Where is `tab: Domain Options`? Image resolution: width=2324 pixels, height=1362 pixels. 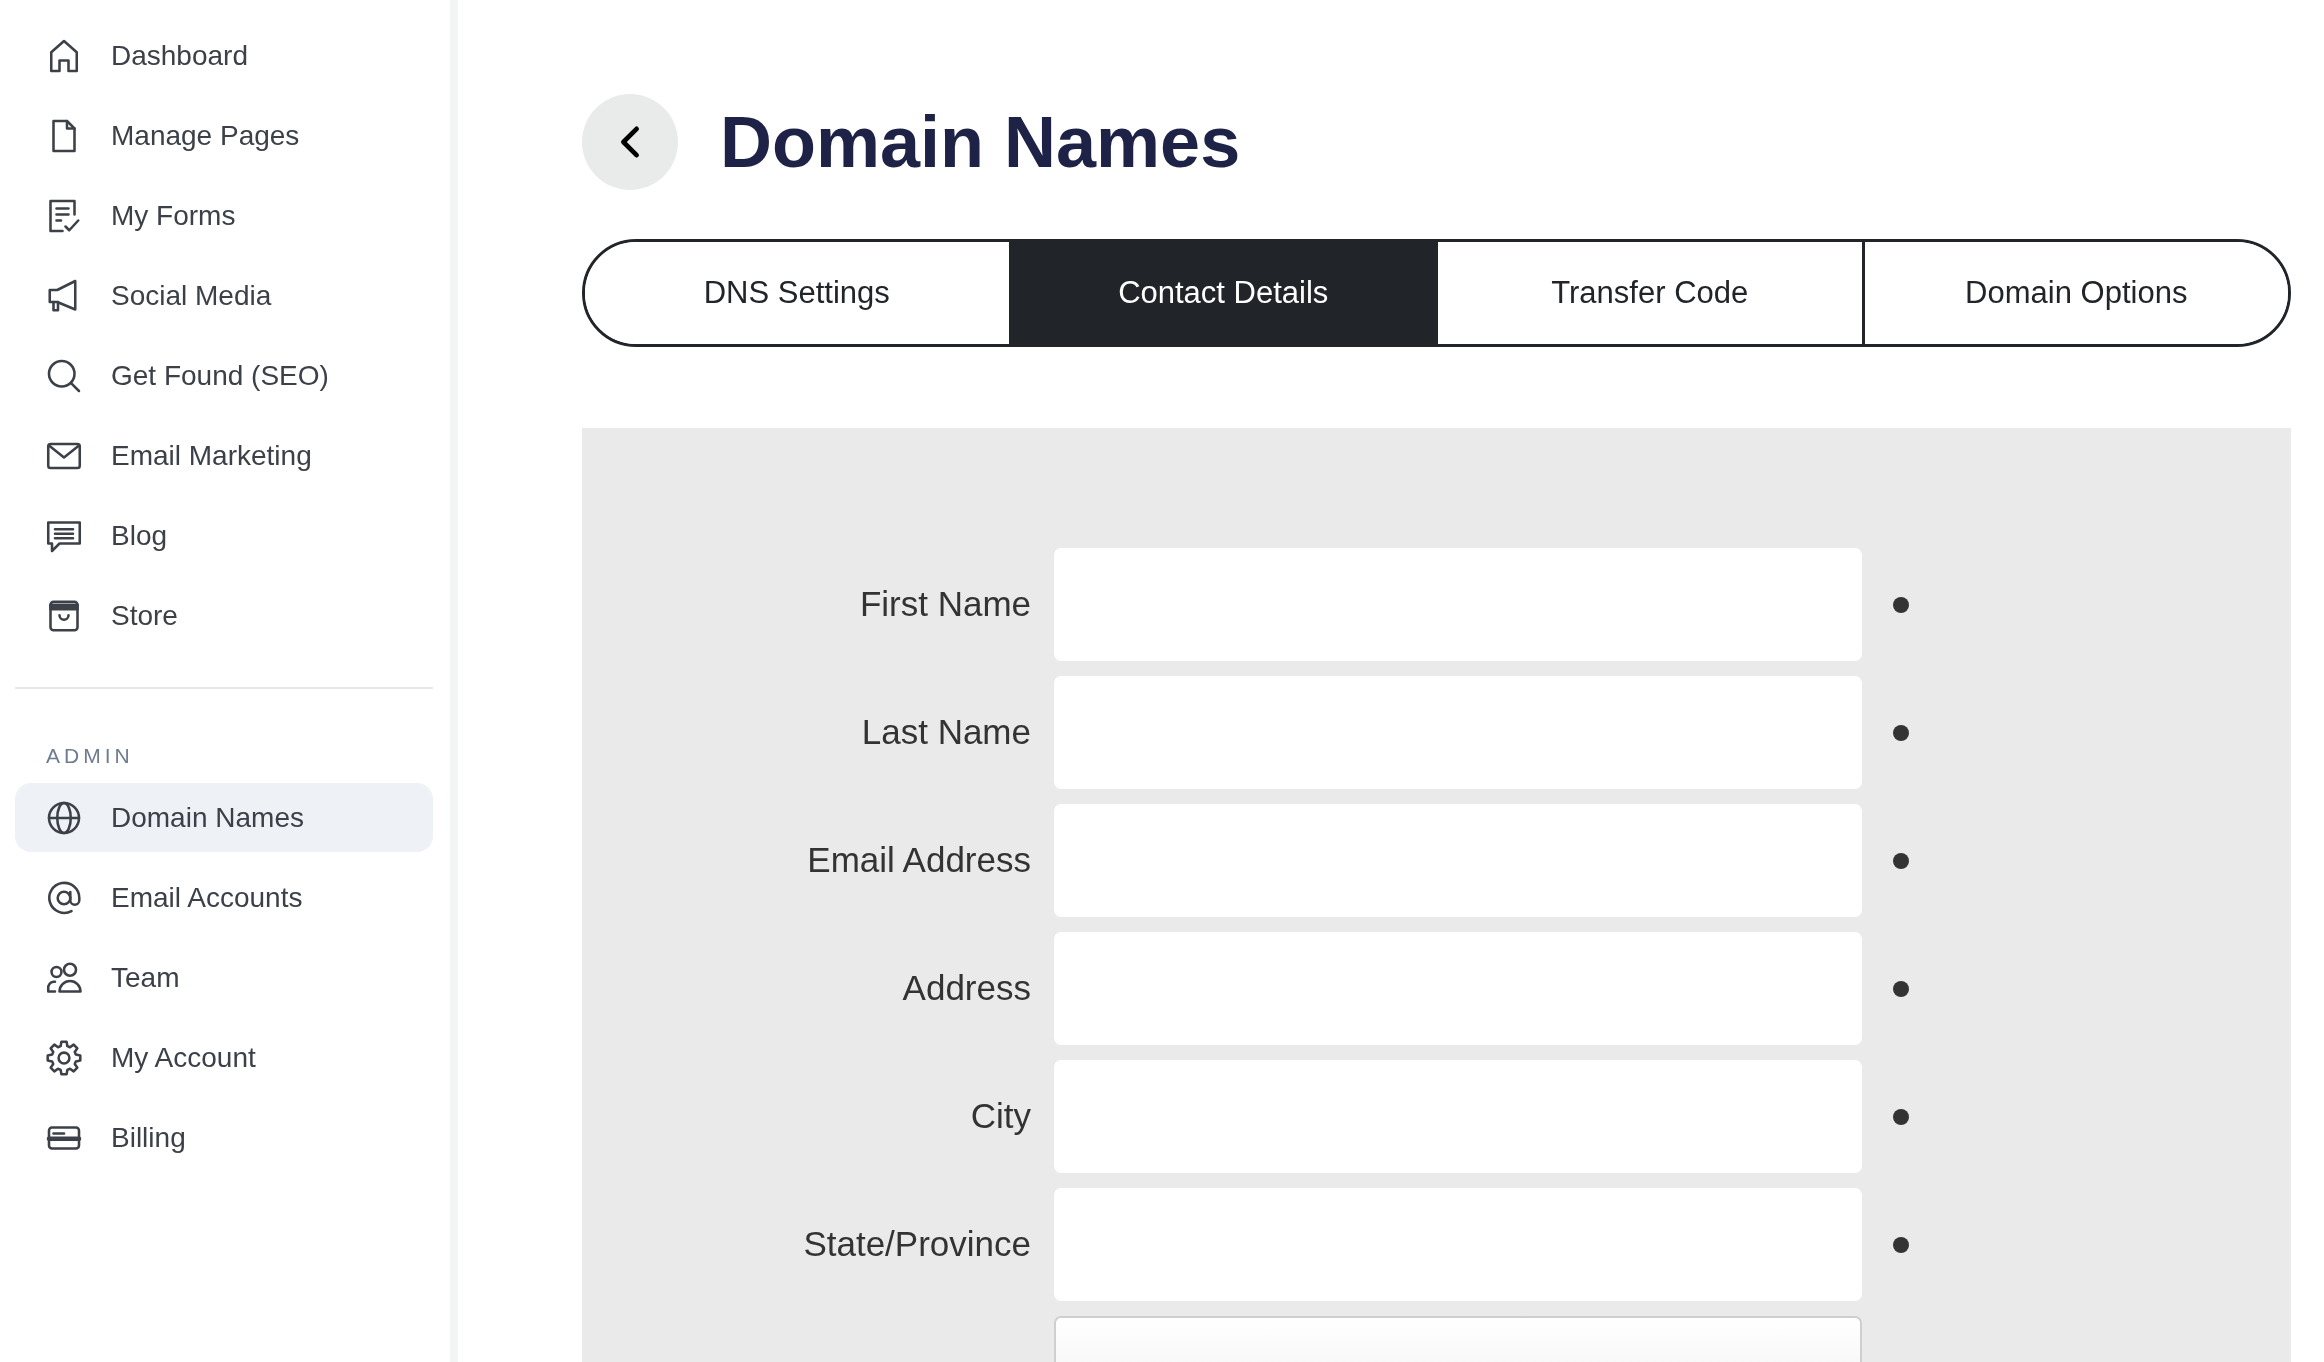 tab: Domain Options is located at coordinates (2074, 293).